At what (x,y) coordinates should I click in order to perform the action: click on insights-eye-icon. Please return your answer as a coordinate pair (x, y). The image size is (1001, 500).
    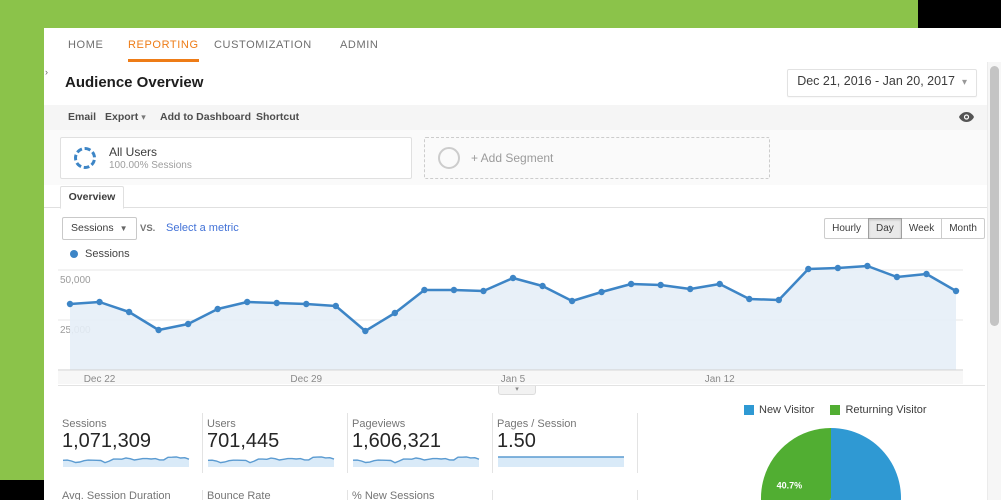
    Looking at the image, I should click on (966, 119).